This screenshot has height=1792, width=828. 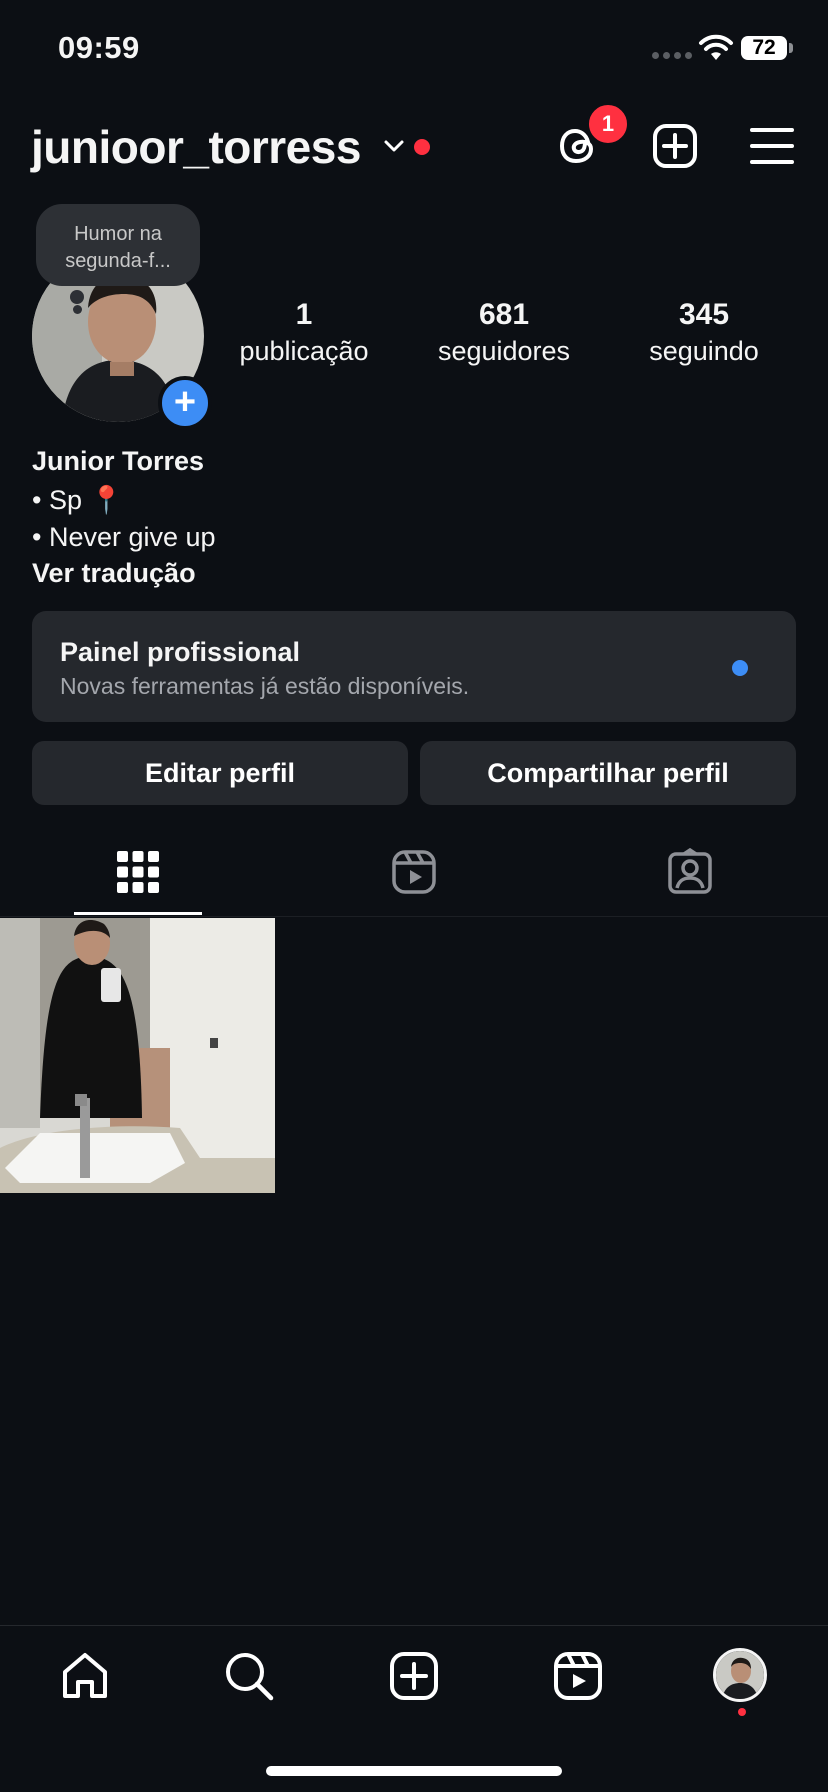 What do you see at coordinates (504, 351) in the screenshot?
I see `stat-label: seguidores` at bounding box center [504, 351].